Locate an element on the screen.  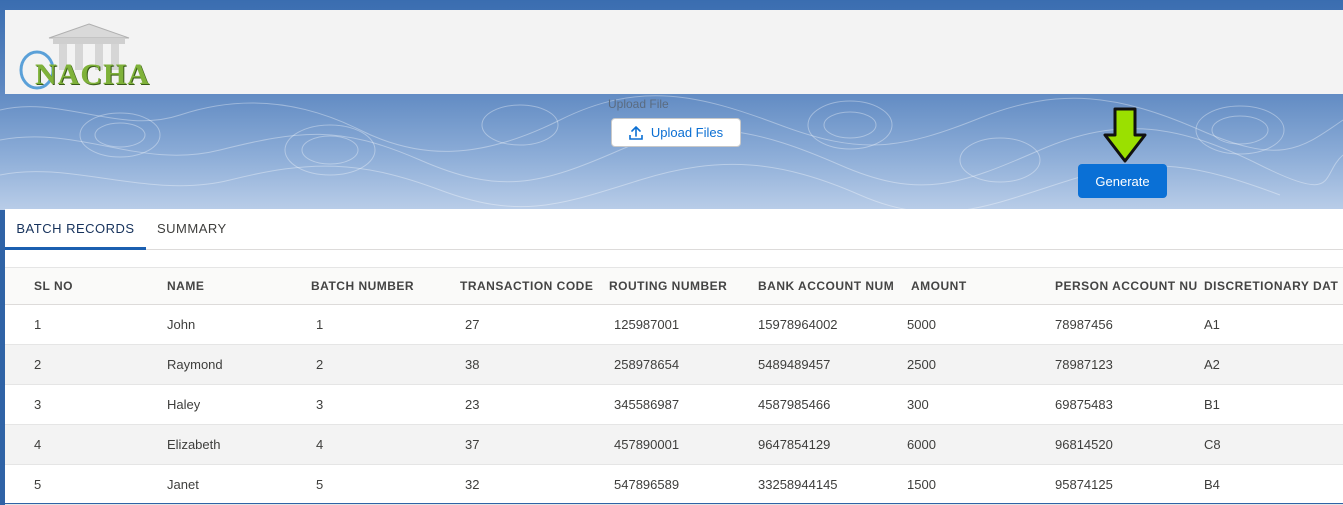
cell-discretionary-data: A1 is located at coordinates (1212, 324).